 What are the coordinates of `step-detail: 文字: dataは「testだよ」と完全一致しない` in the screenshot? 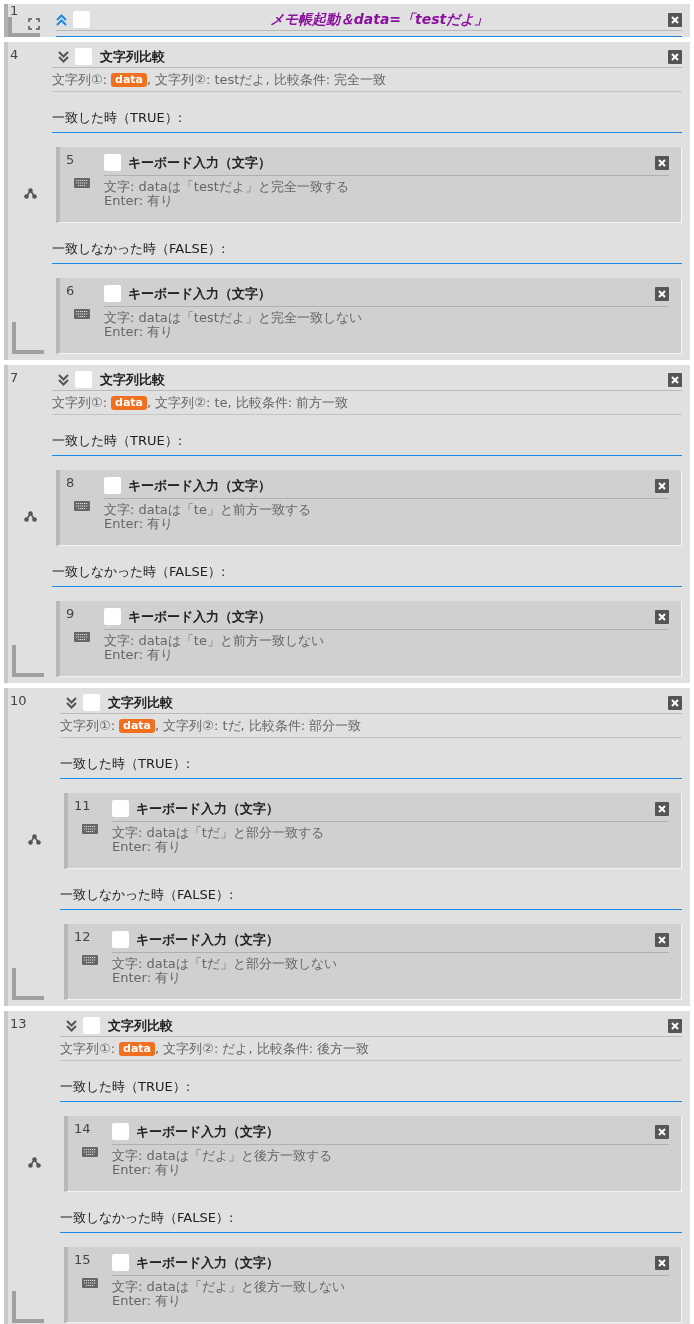 It's located at (233, 318).